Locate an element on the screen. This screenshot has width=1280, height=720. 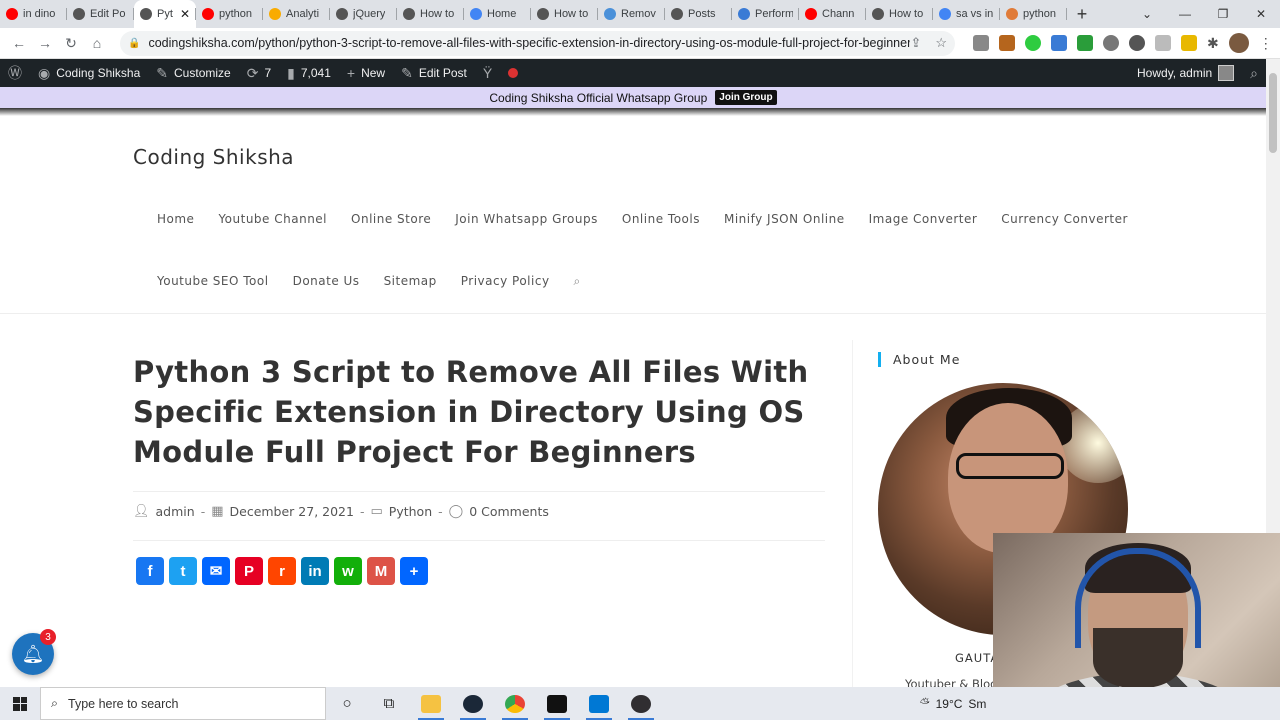
browser-tab: Remov is located at coordinates (631, 14).